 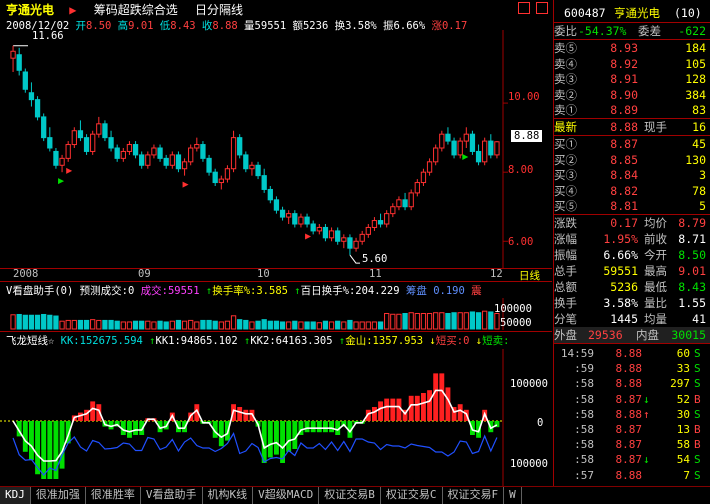 What do you see at coordinates (328, 291) in the screenshot?
I see `bhs-label: 百日换手%:` at bounding box center [328, 291].